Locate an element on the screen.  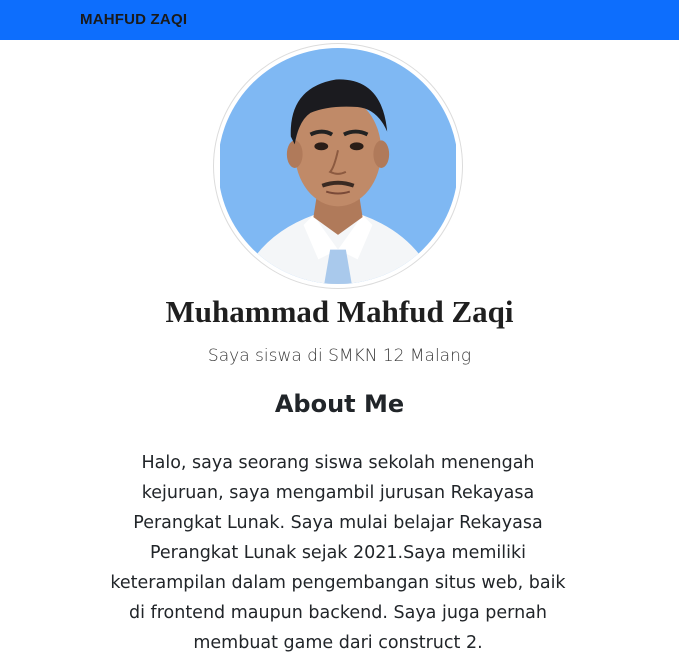
avatar is located at coordinates (338, 166).